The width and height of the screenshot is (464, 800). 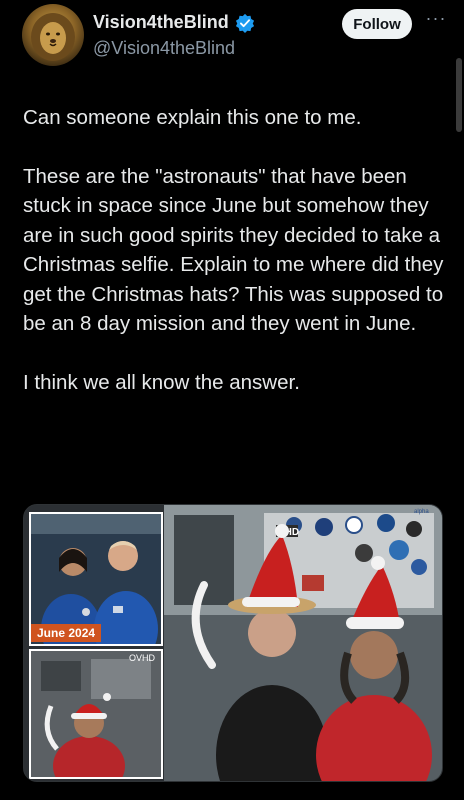 I want to click on ovhd-label: OVHD, so click(x=142, y=658).